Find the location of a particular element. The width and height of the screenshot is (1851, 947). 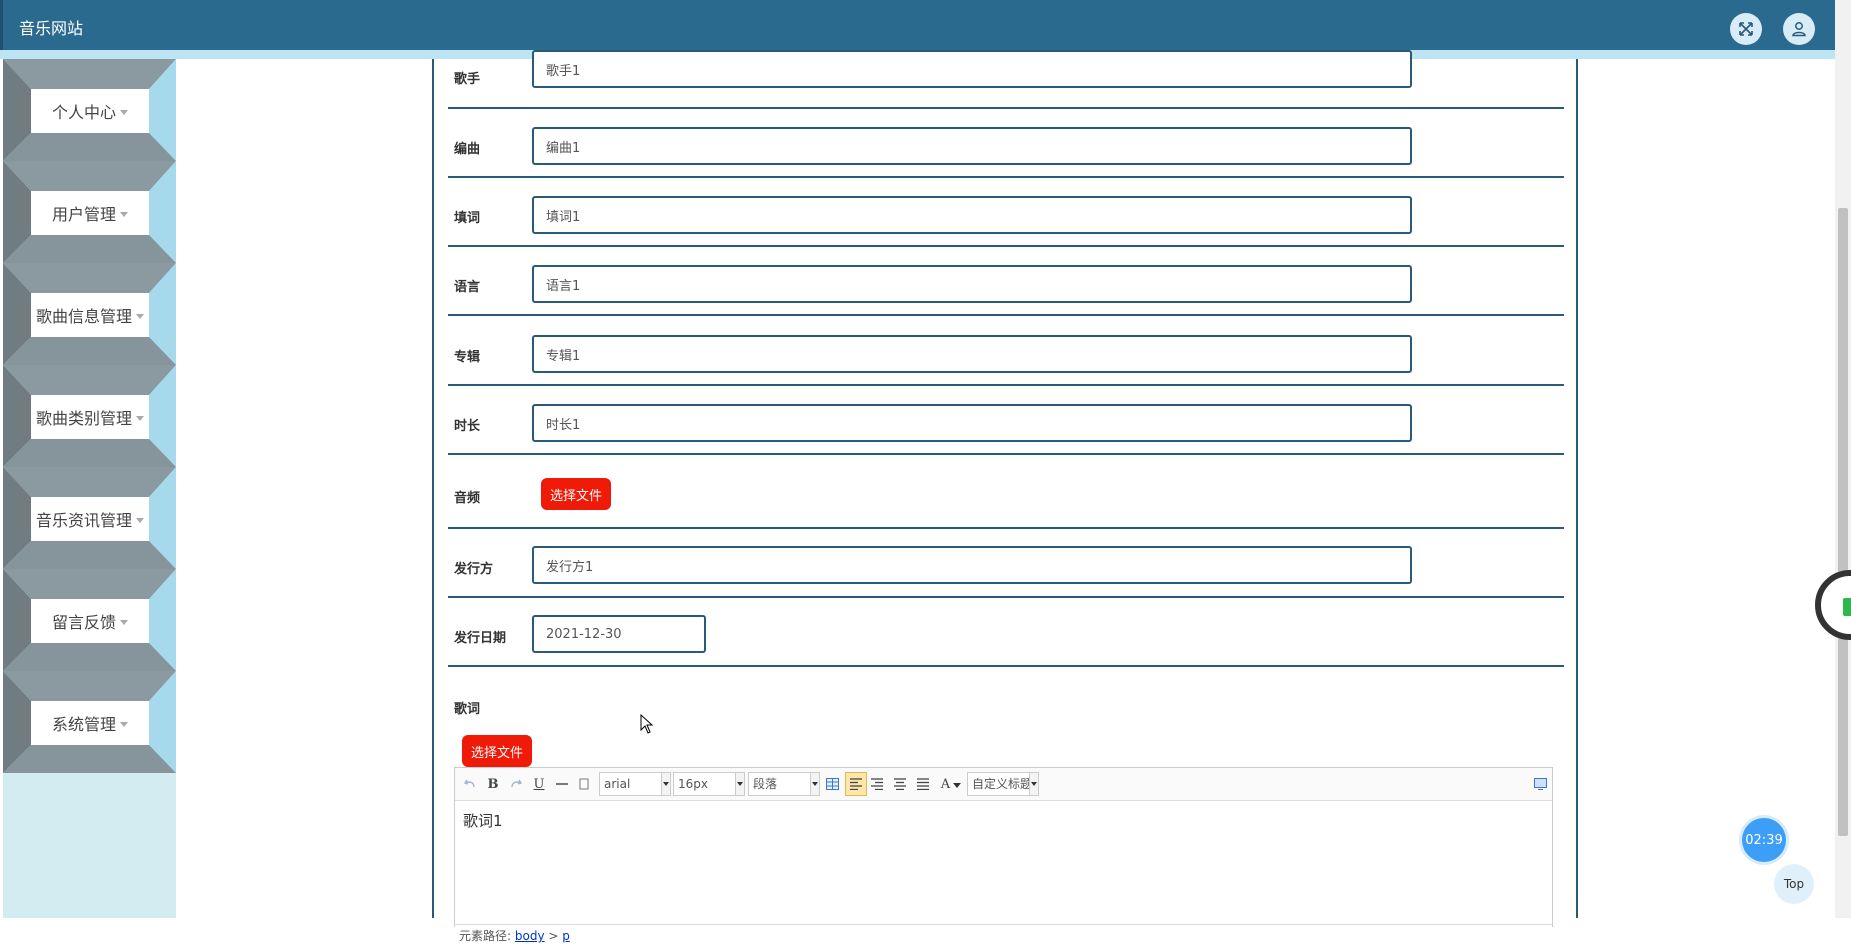

field-label: 发行方 is located at coordinates (474, 569).